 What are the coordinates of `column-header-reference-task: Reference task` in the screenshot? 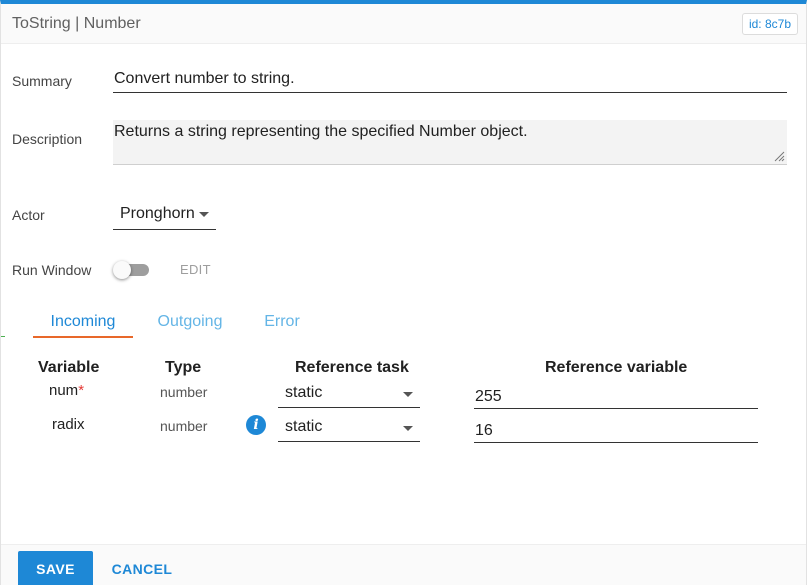 It's located at (352, 367).